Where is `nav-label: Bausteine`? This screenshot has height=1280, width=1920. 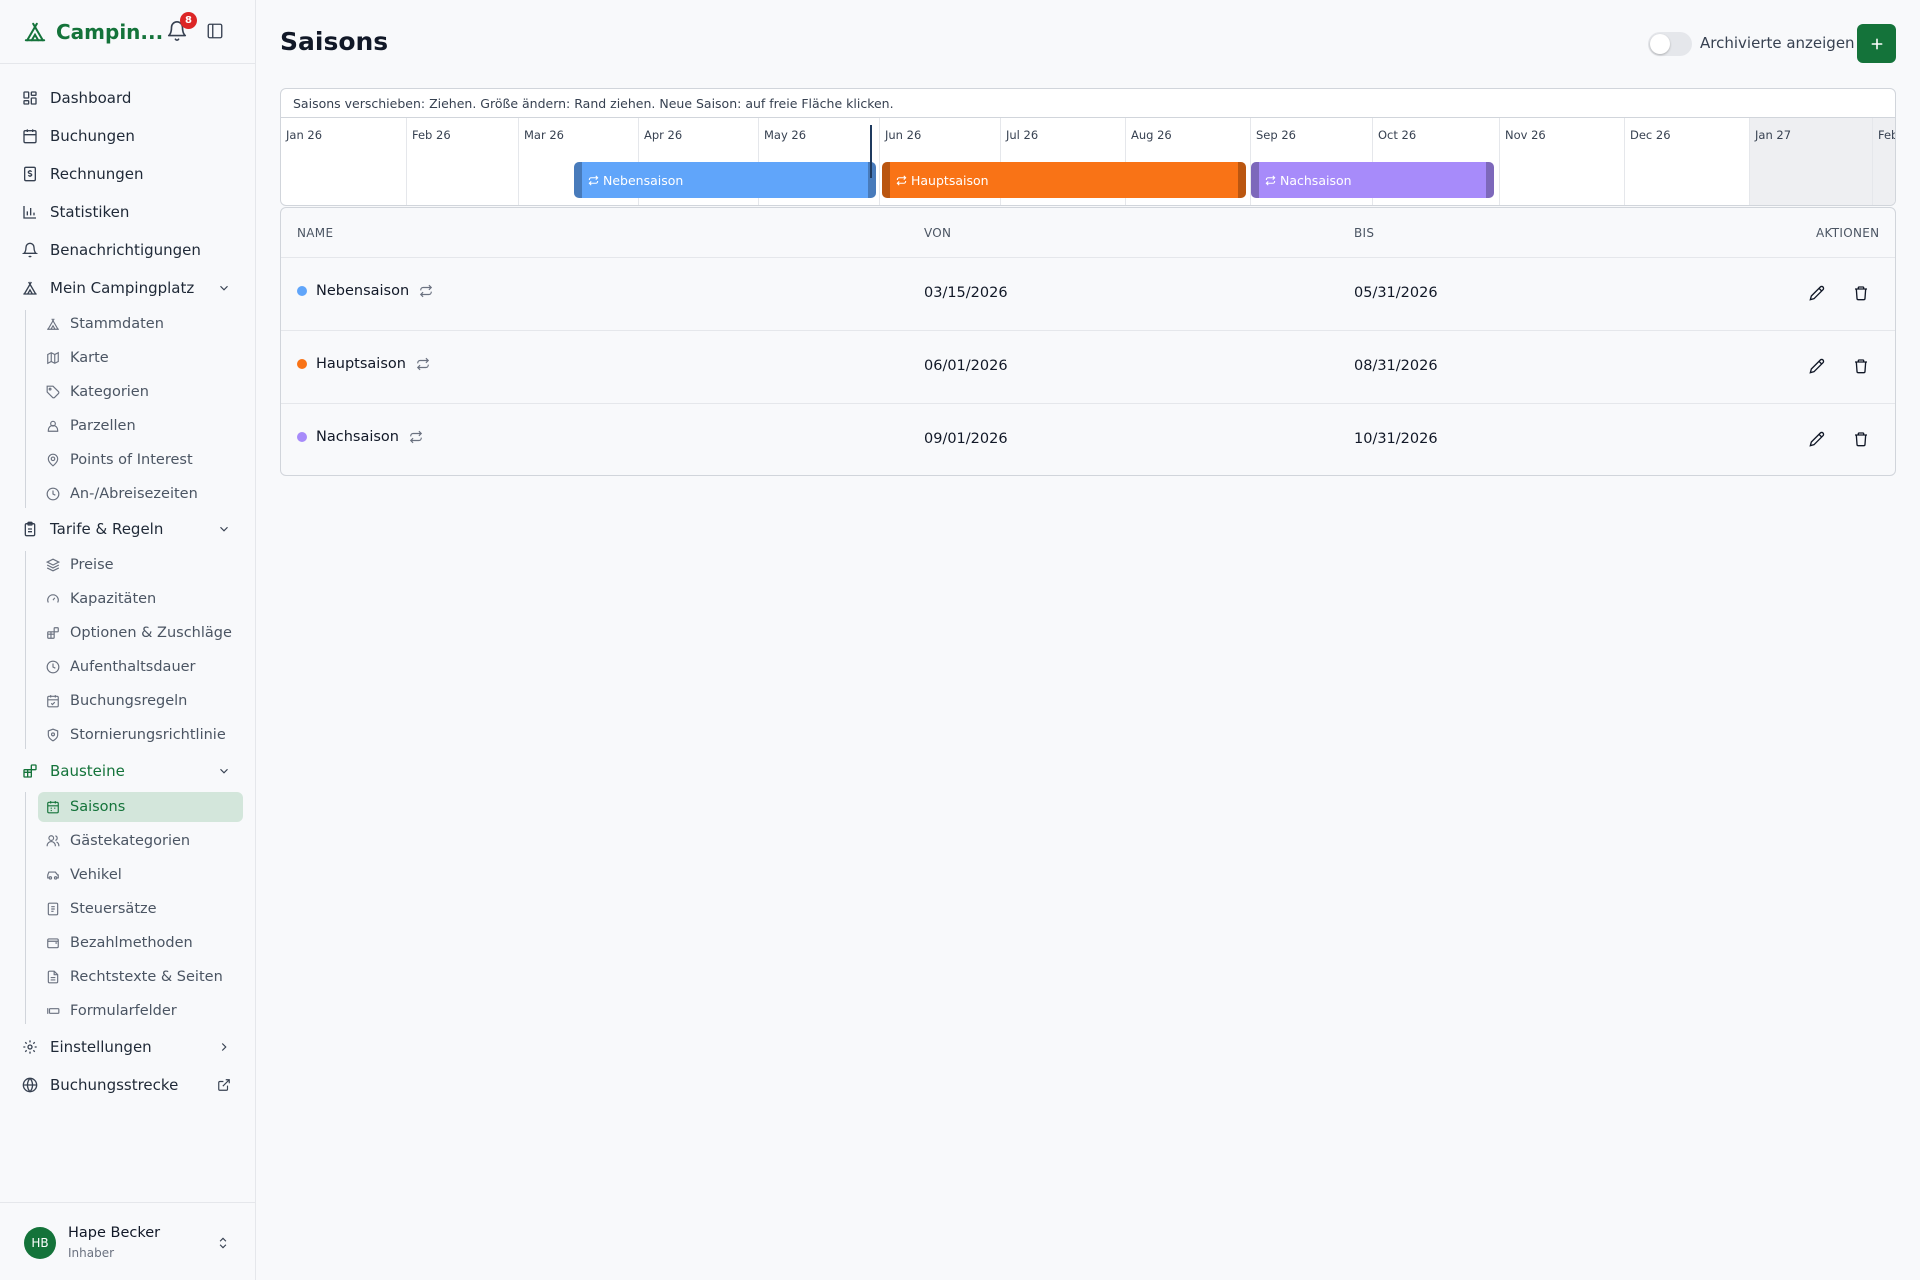 nav-label: Bausteine is located at coordinates (87, 771).